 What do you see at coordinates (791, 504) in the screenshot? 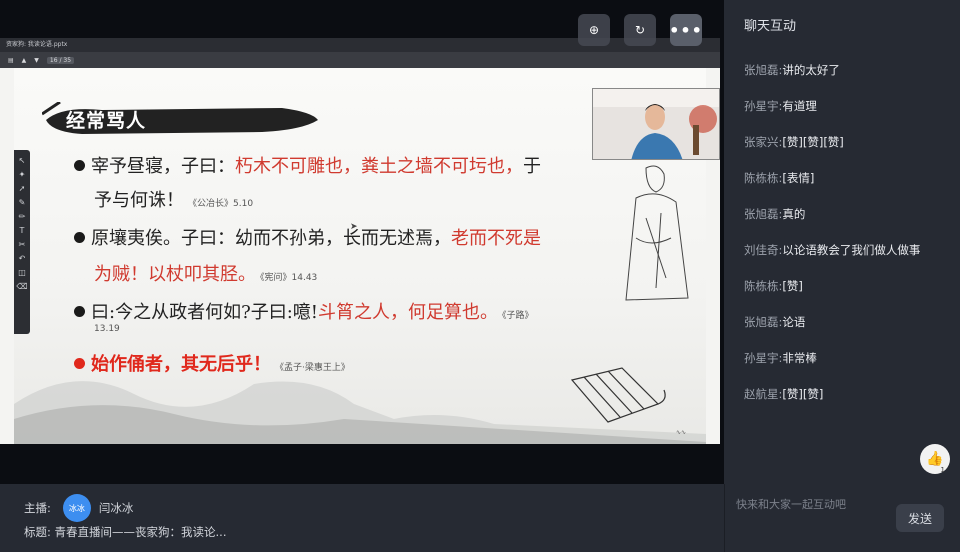
I see `chat-input: 快来和大家一起互动吧` at bounding box center [791, 504].